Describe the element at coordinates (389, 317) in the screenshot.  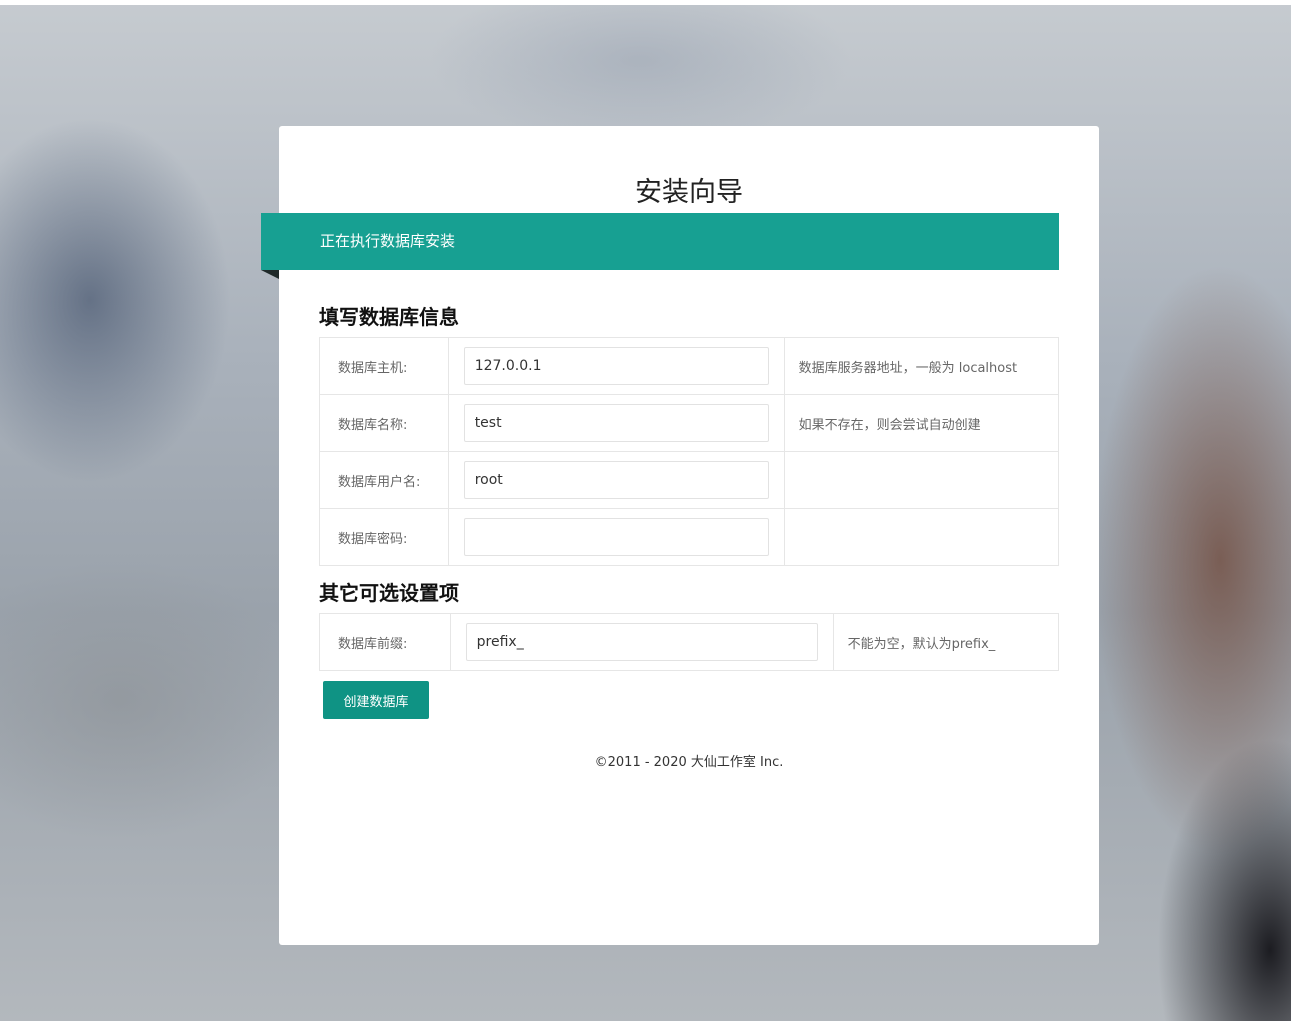
I see `db-section-heading: 填写数据库信息` at that location.